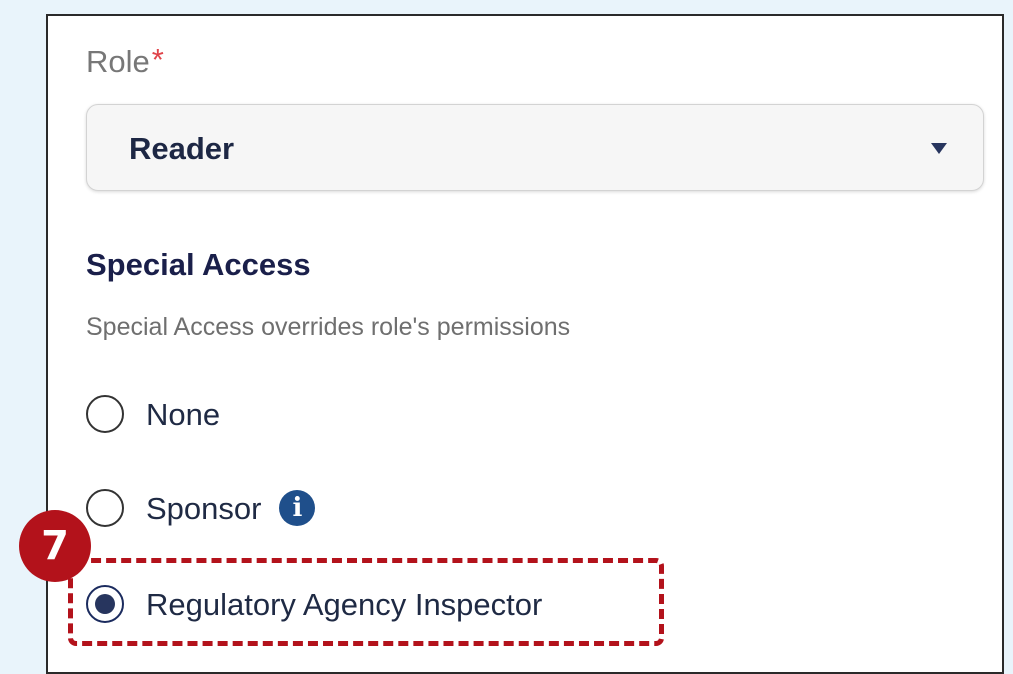 The width and height of the screenshot is (1013, 674). I want to click on radio-button-none, so click(105, 414).